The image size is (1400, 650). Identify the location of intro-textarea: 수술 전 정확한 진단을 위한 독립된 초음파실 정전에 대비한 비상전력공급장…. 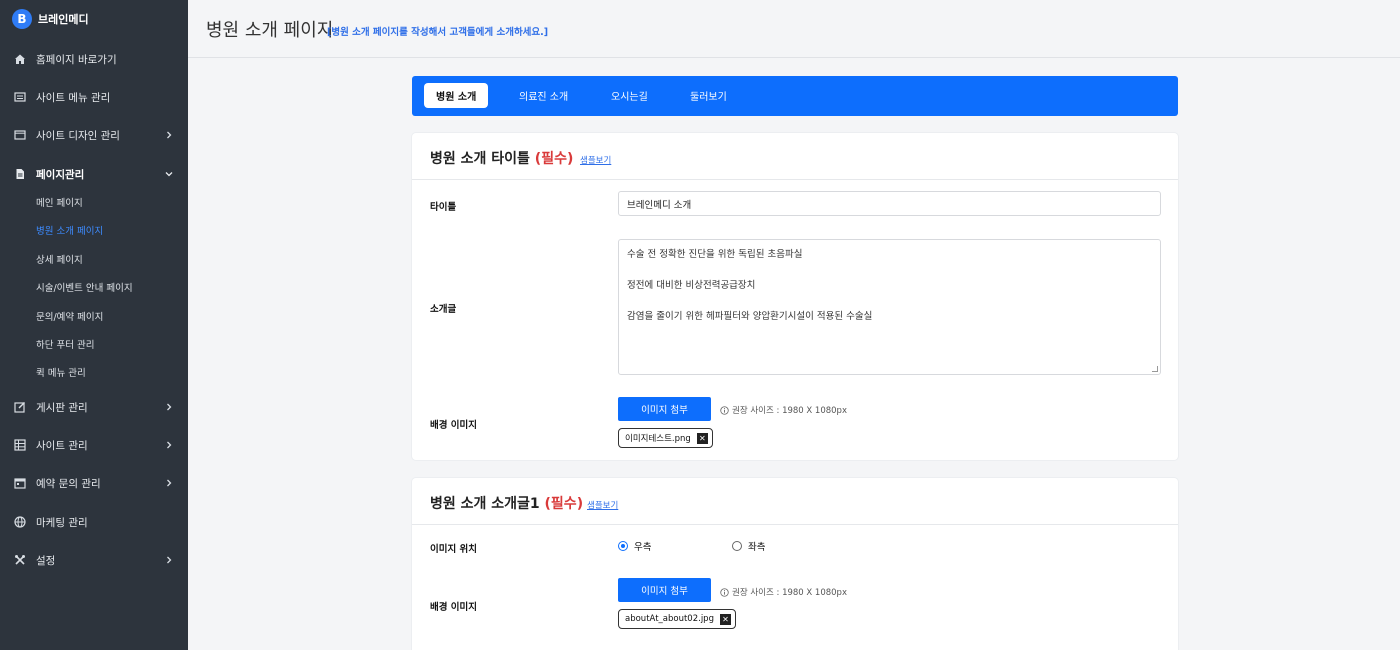
(889, 307).